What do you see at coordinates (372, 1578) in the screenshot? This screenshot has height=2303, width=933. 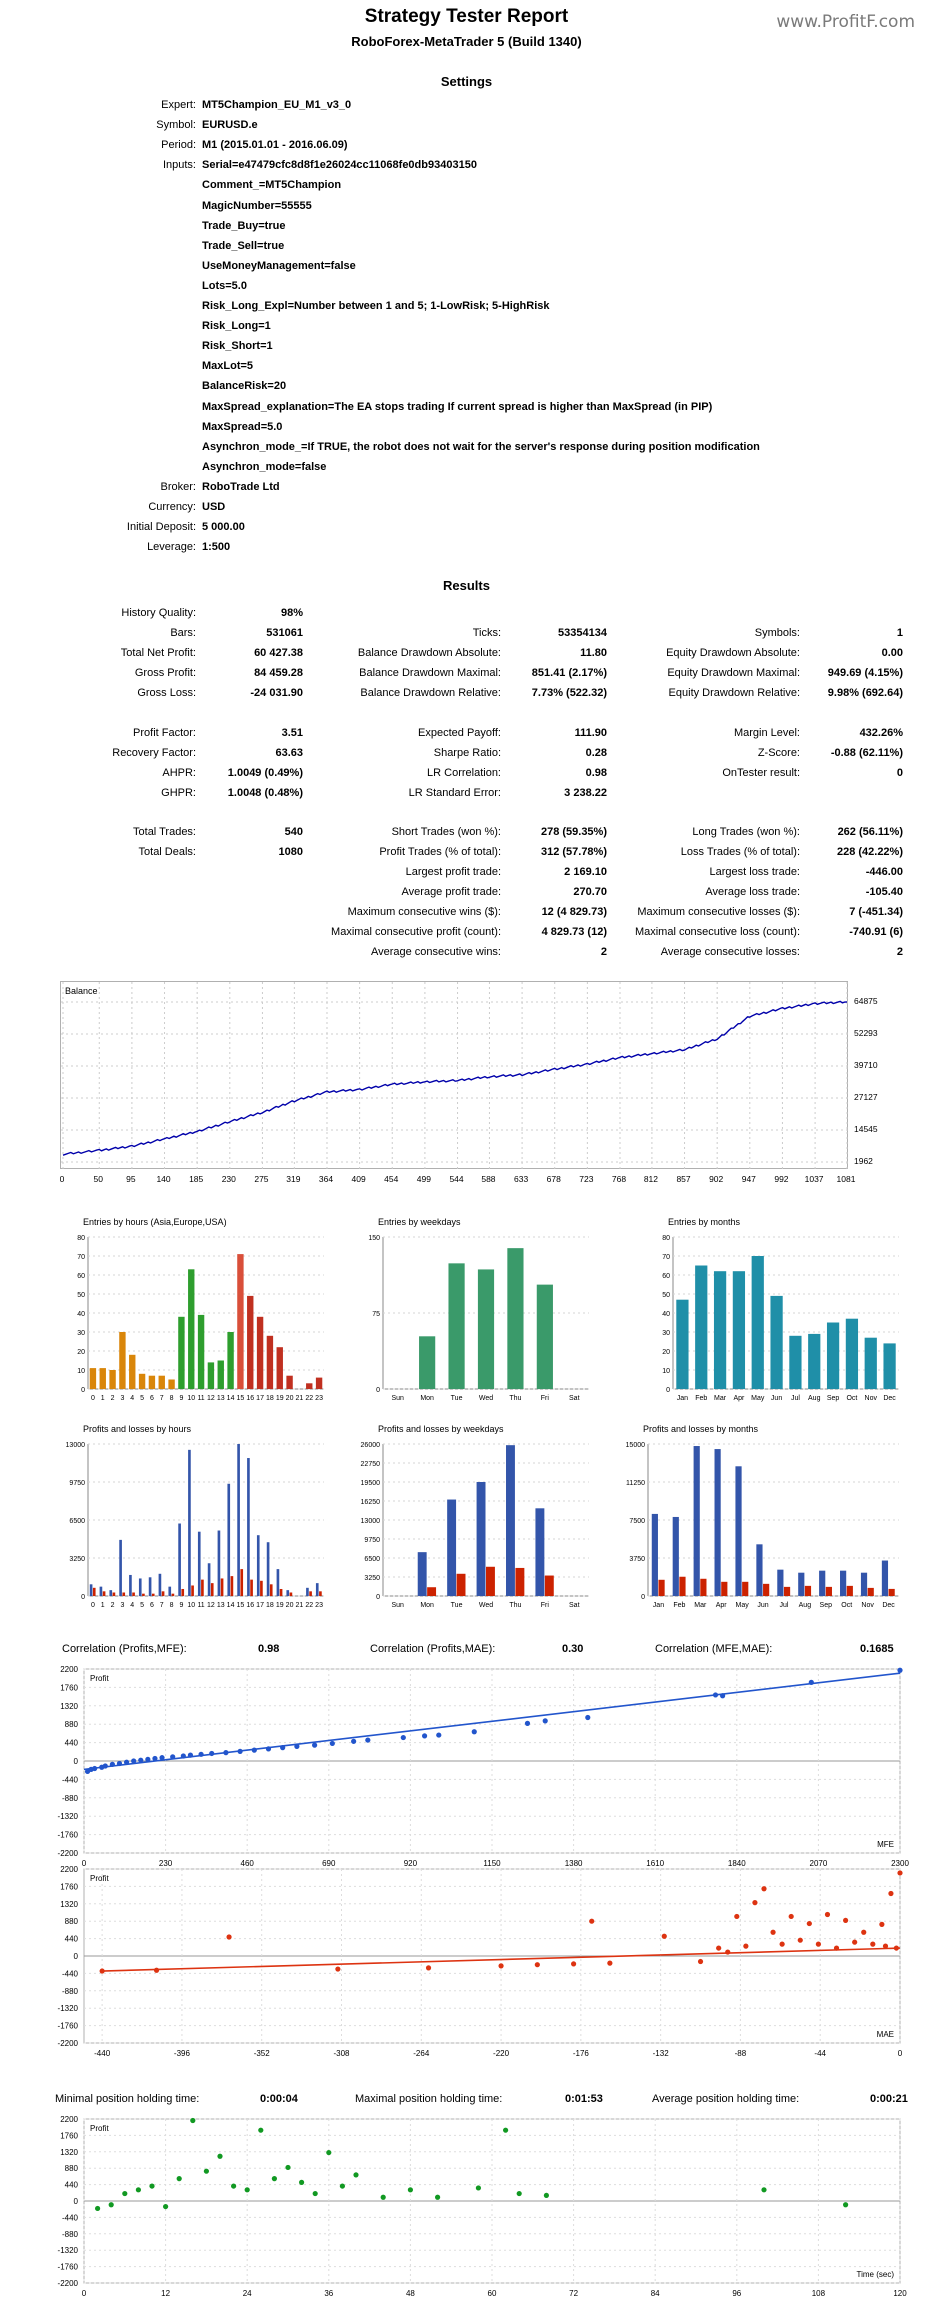 I see `y-tick-label: 3250` at bounding box center [372, 1578].